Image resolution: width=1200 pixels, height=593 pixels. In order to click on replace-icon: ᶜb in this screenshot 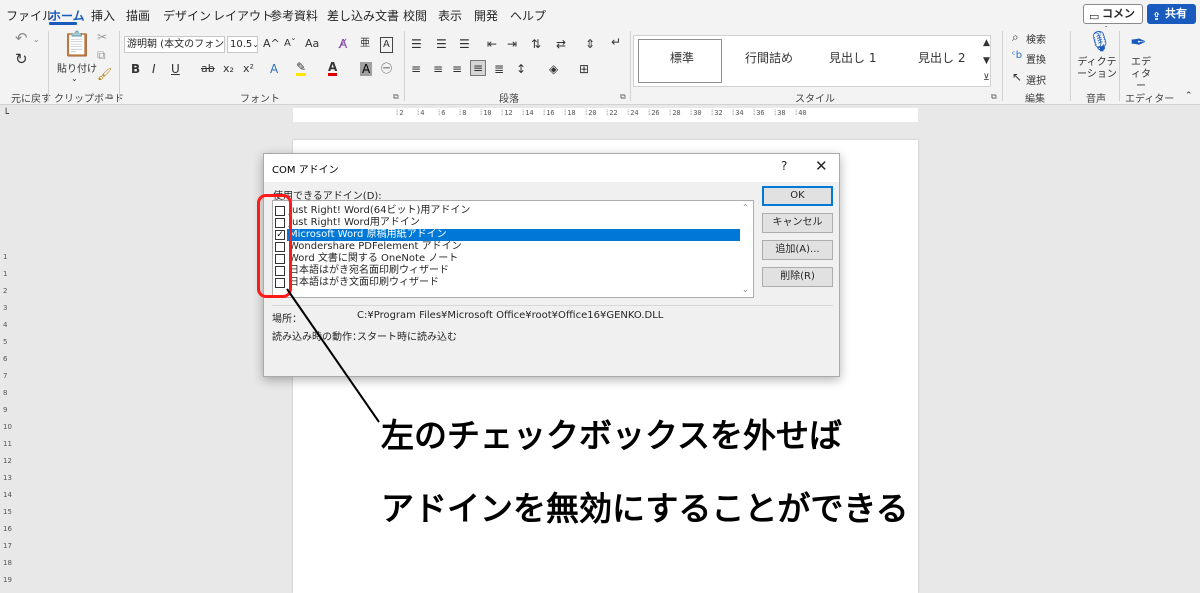, I will do `click(1017, 56)`.